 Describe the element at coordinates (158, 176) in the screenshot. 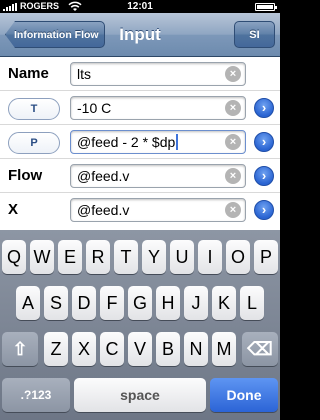

I see `flow-field: @feed.v ×` at that location.